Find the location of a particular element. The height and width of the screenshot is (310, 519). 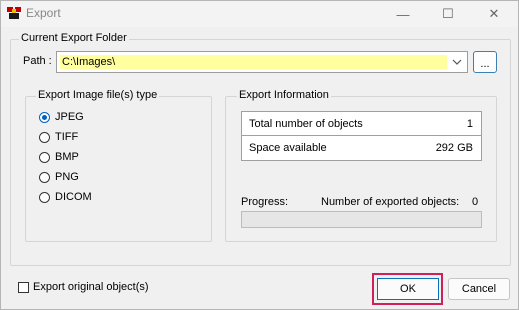

file-type-legend: Export Image file(s) type is located at coordinates (98, 95).